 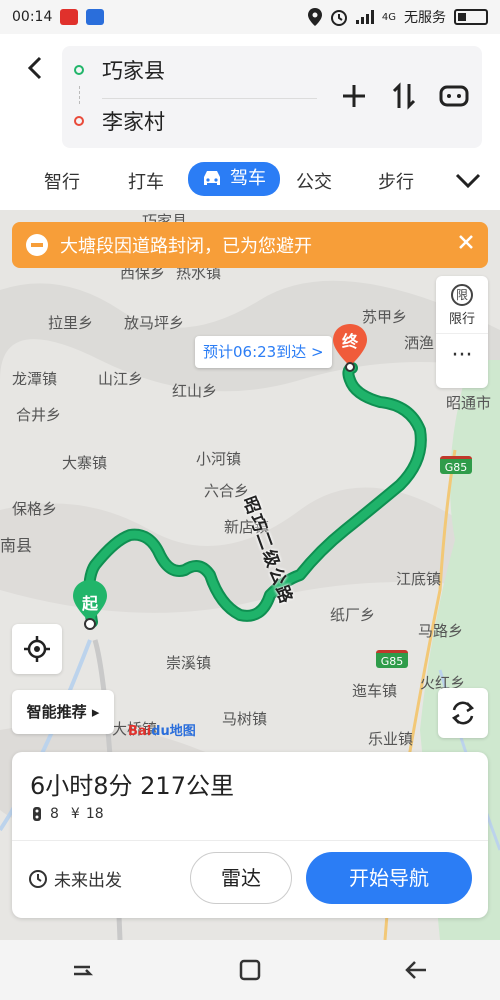 I want to click on crosshair-icon, so click(x=37, y=649).